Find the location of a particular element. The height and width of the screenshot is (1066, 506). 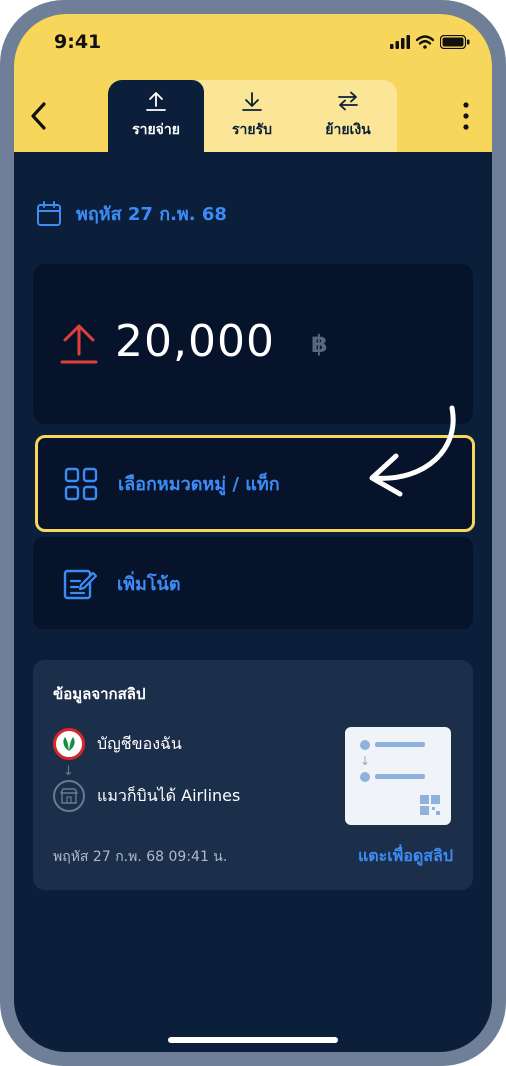

grid-icon is located at coordinates (81, 483).